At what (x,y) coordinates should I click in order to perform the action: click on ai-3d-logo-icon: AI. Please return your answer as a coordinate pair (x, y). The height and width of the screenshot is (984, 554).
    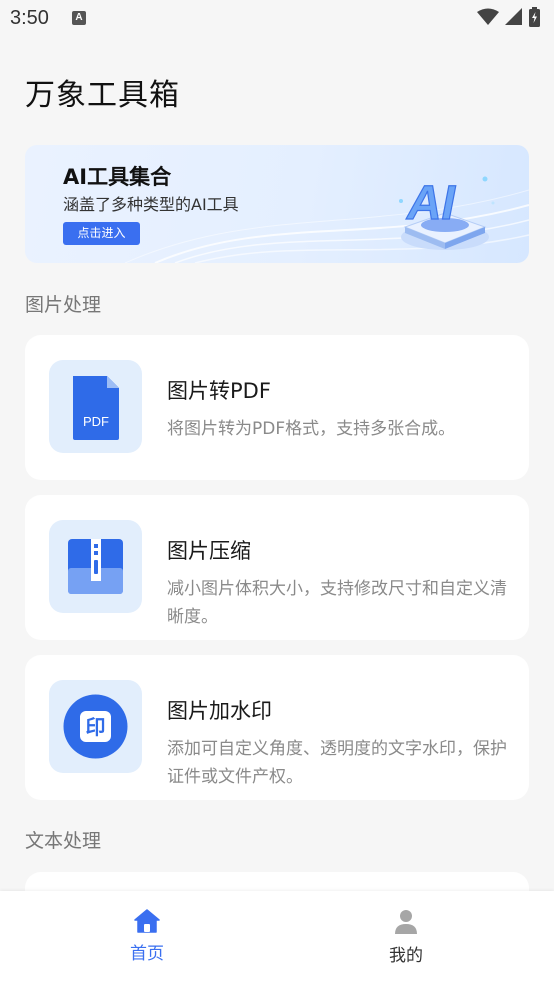
    Looking at the image, I should click on (447, 213).